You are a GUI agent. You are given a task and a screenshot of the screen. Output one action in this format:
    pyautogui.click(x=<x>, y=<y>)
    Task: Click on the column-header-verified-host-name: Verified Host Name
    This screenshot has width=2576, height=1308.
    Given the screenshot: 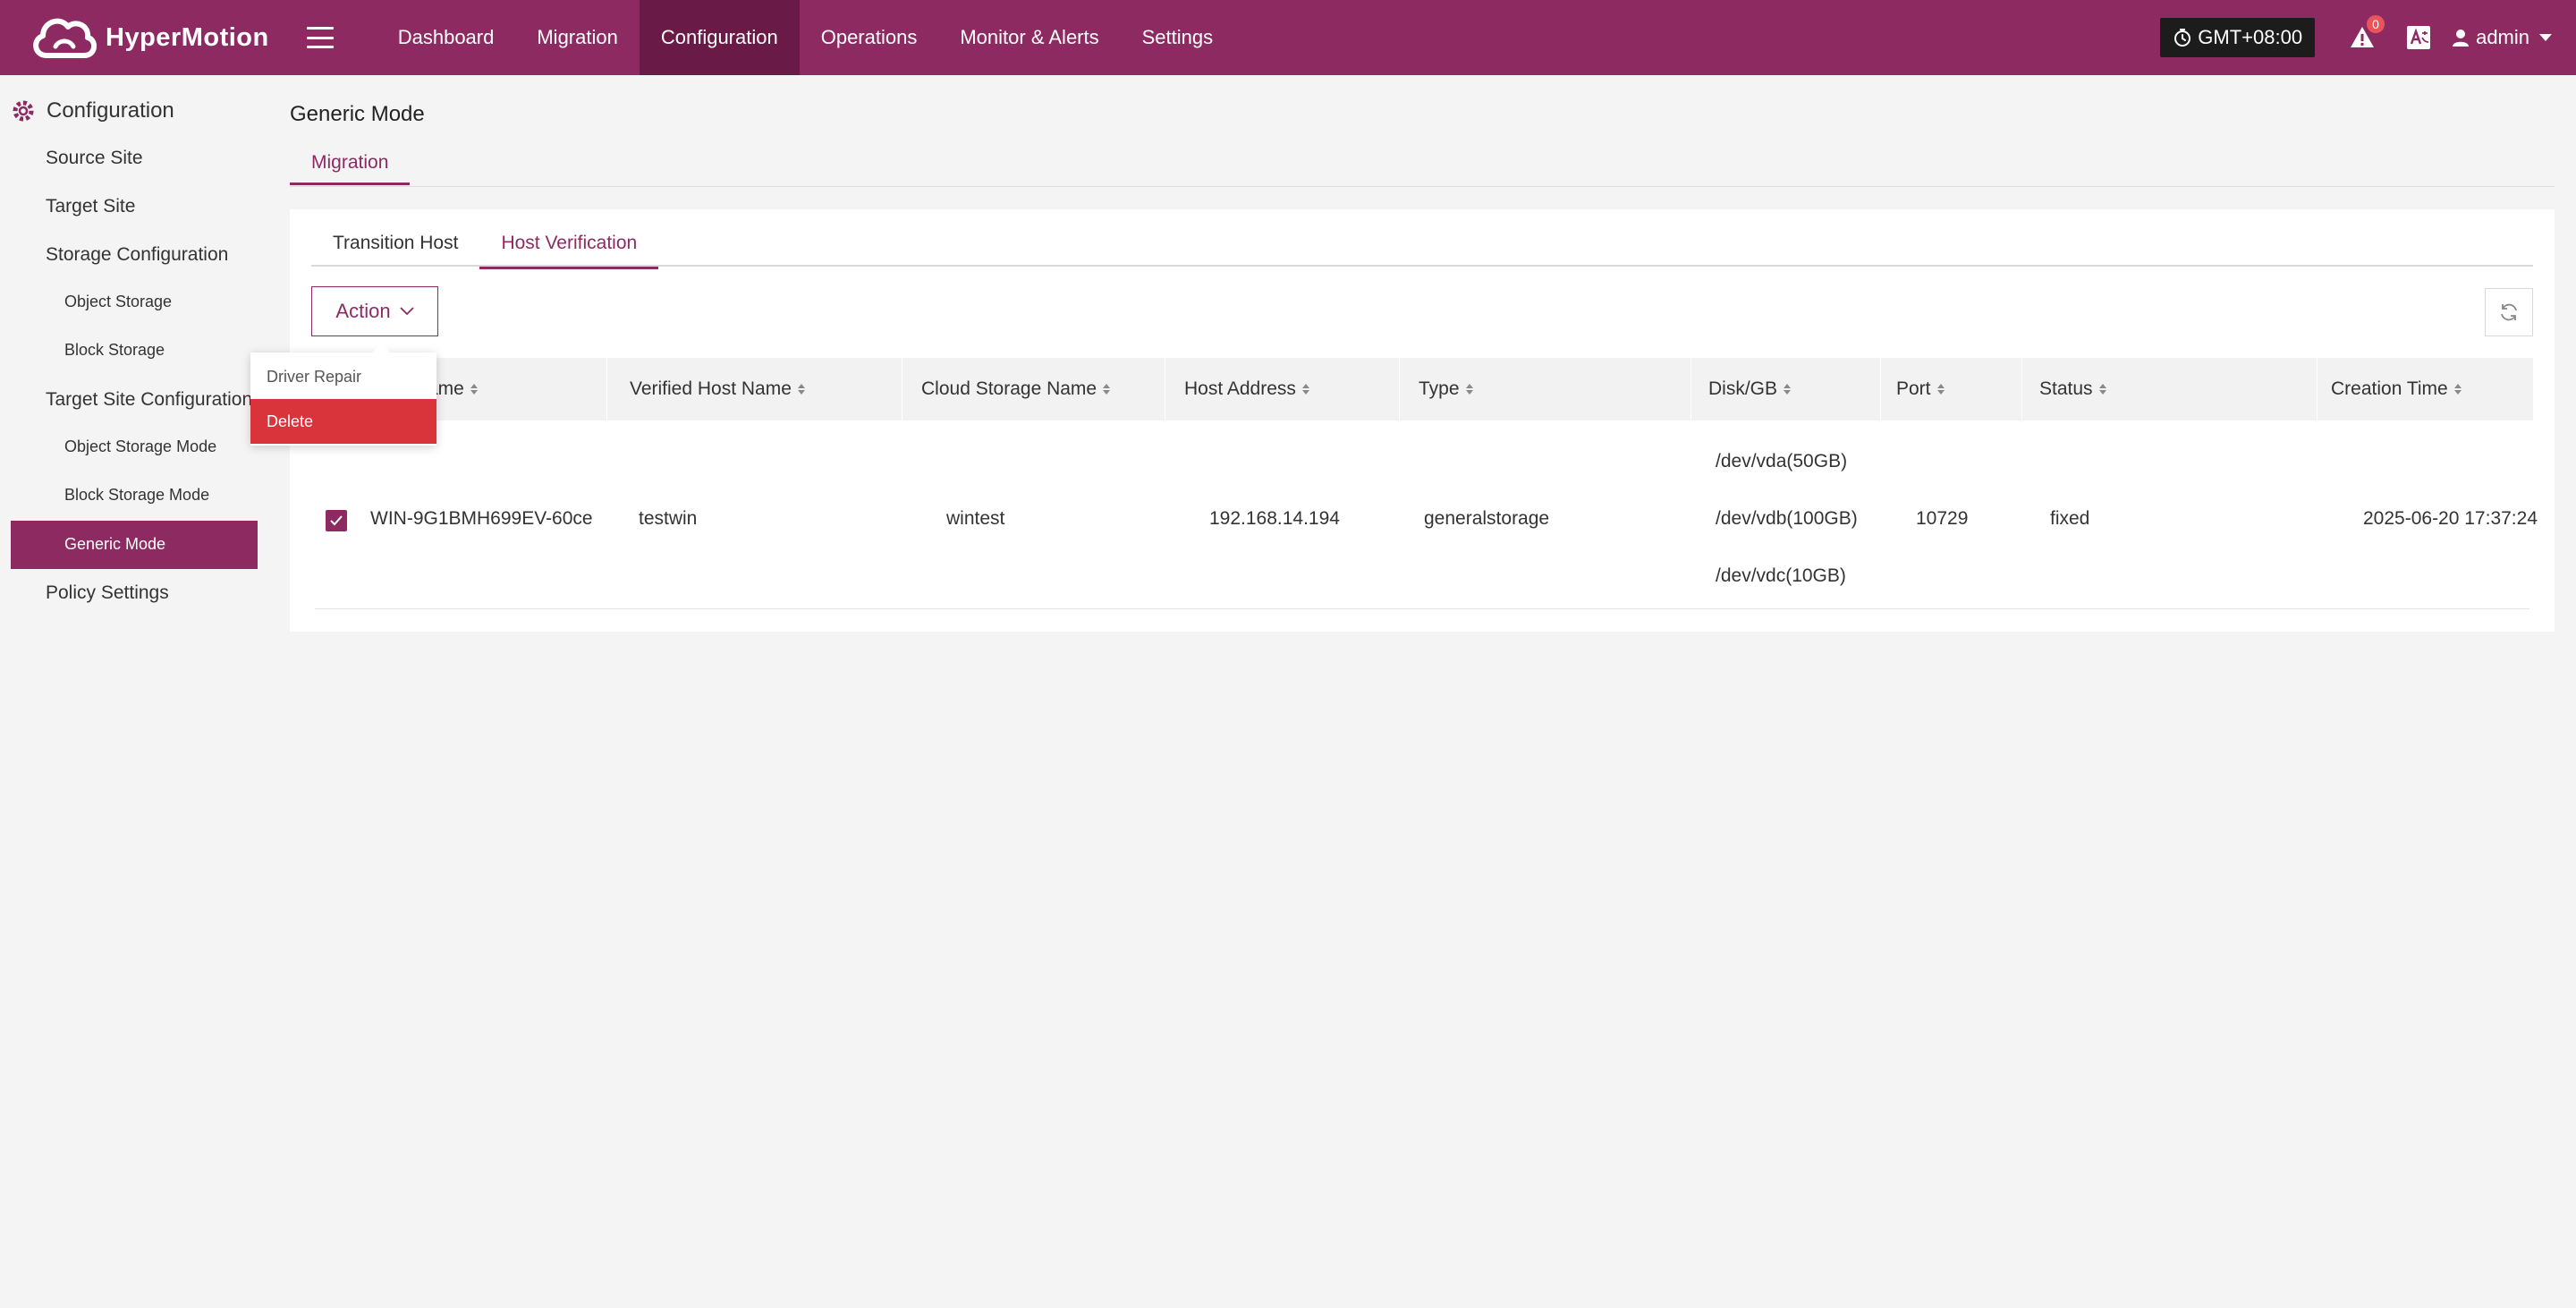 What is the action you would take?
    pyautogui.click(x=718, y=389)
    